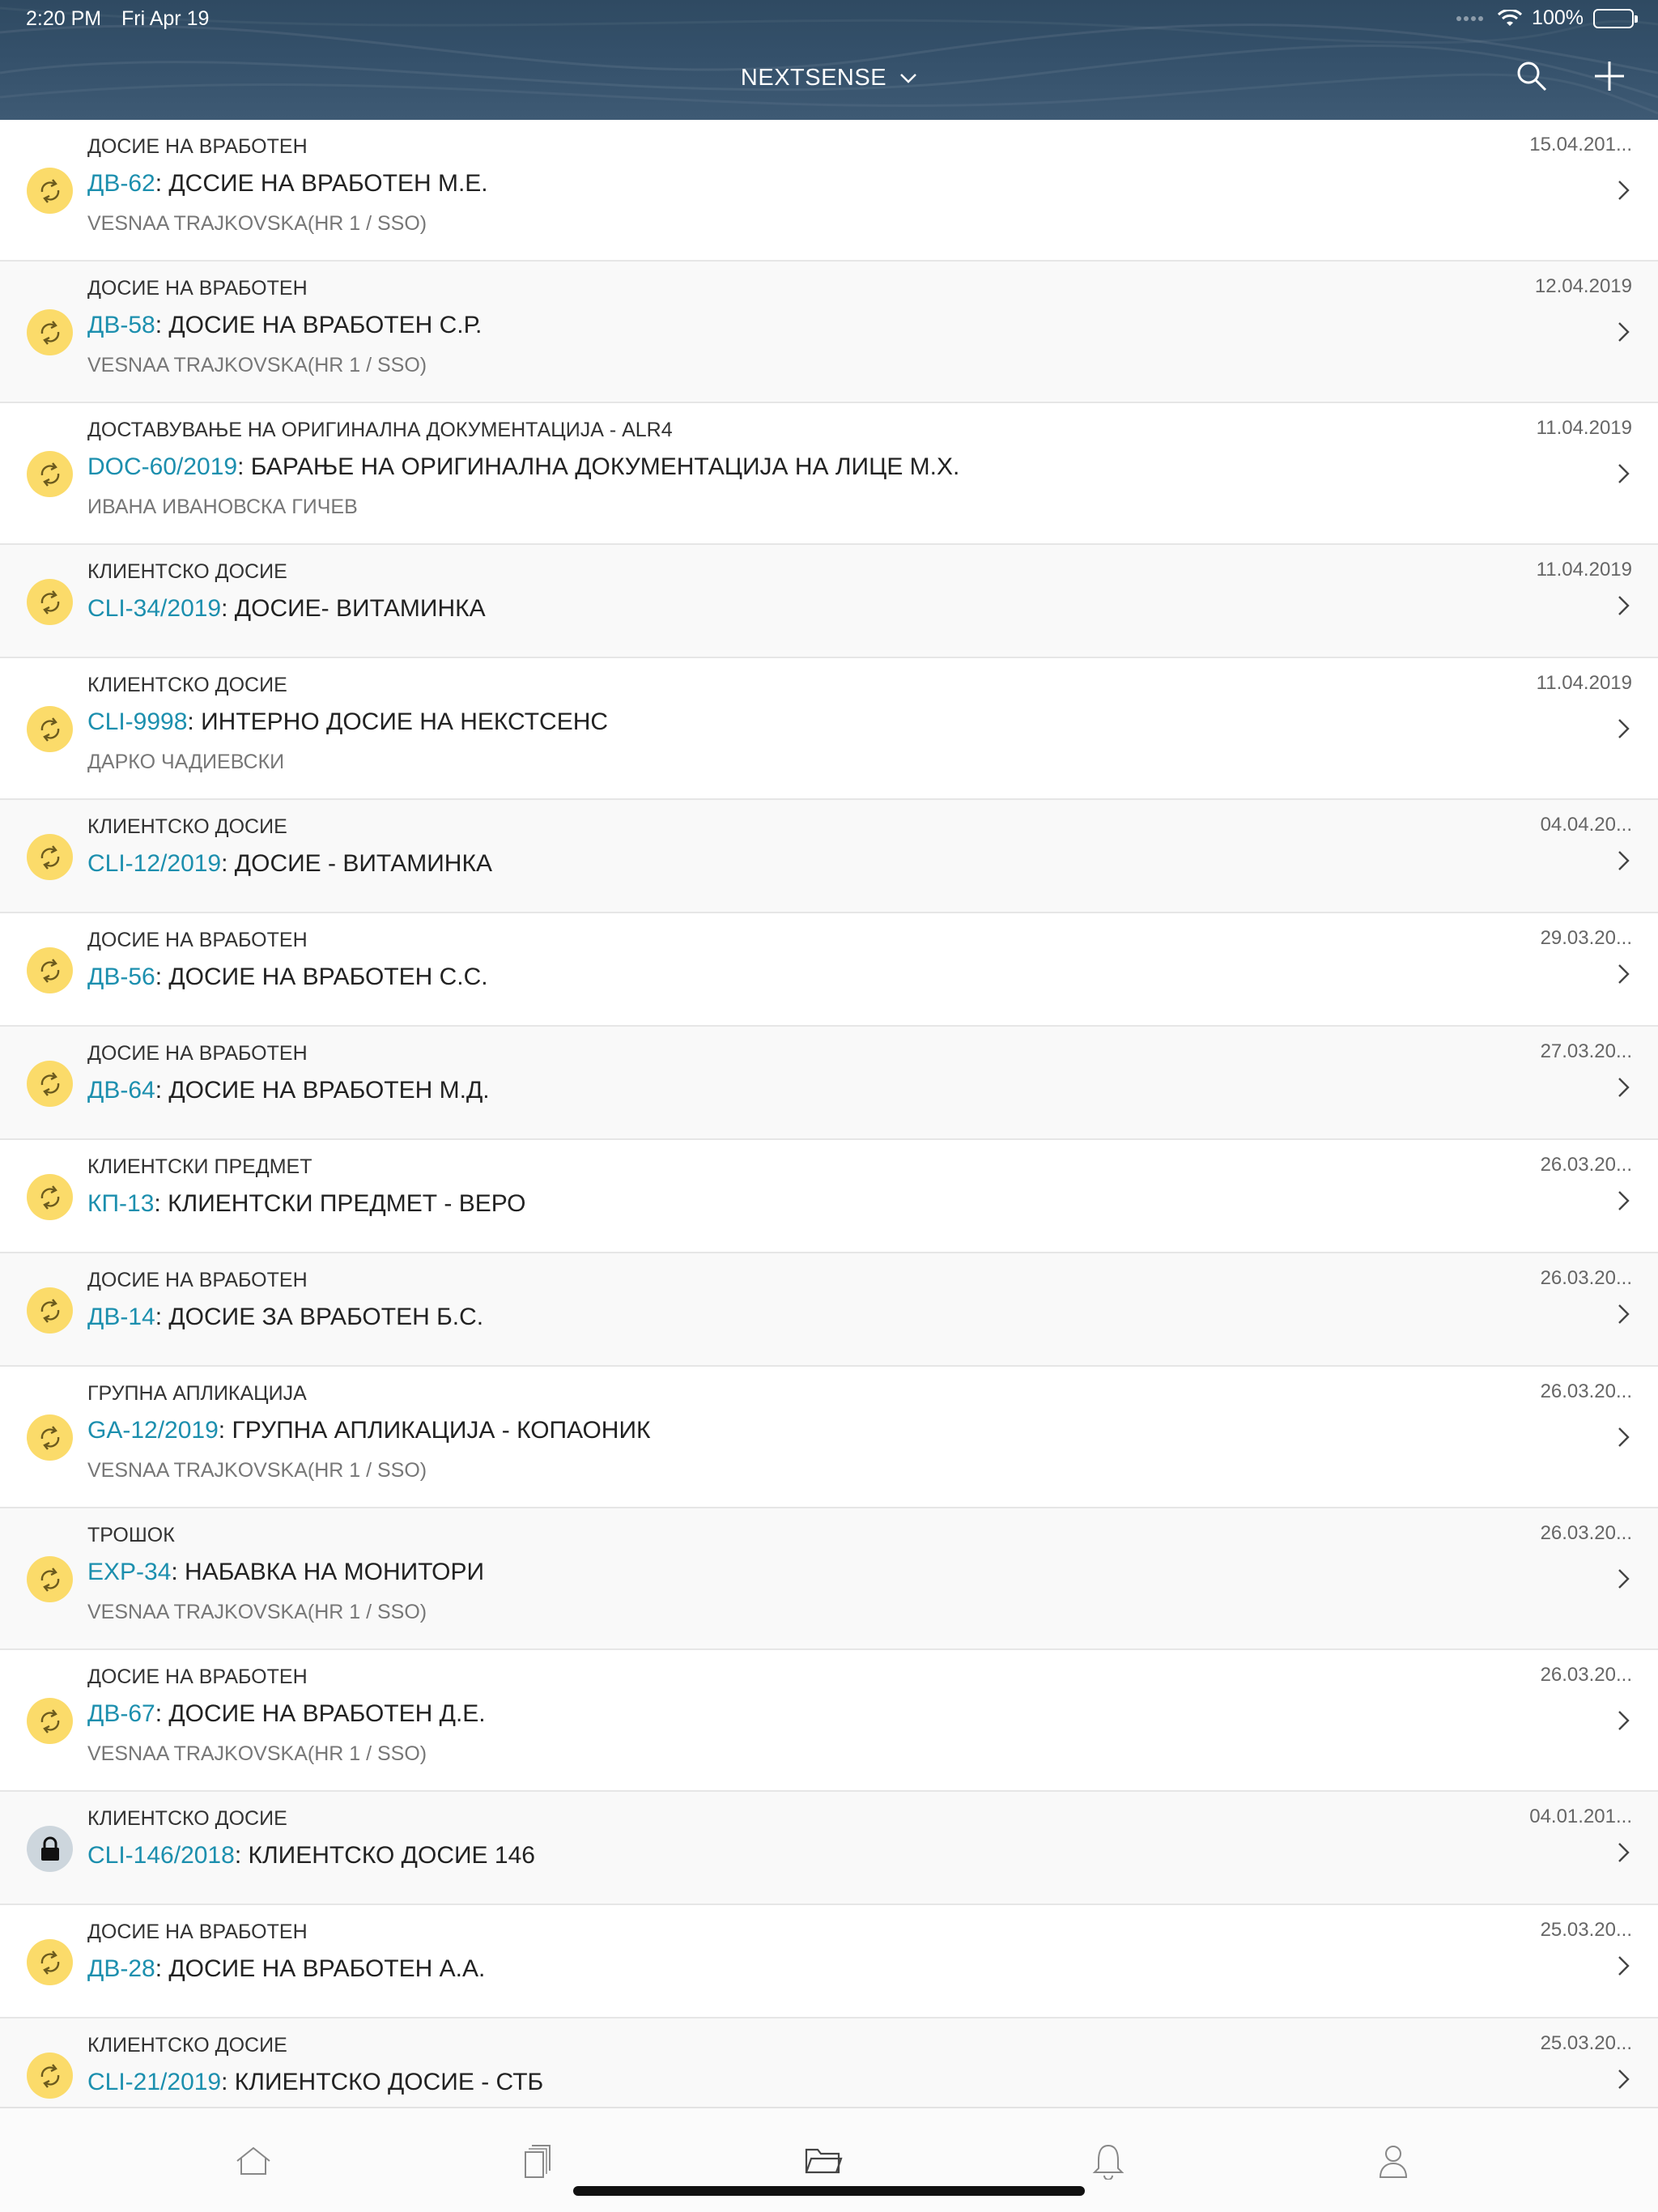  What do you see at coordinates (154, 2082) in the screenshot?
I see `item-code: CLI-21/2019` at bounding box center [154, 2082].